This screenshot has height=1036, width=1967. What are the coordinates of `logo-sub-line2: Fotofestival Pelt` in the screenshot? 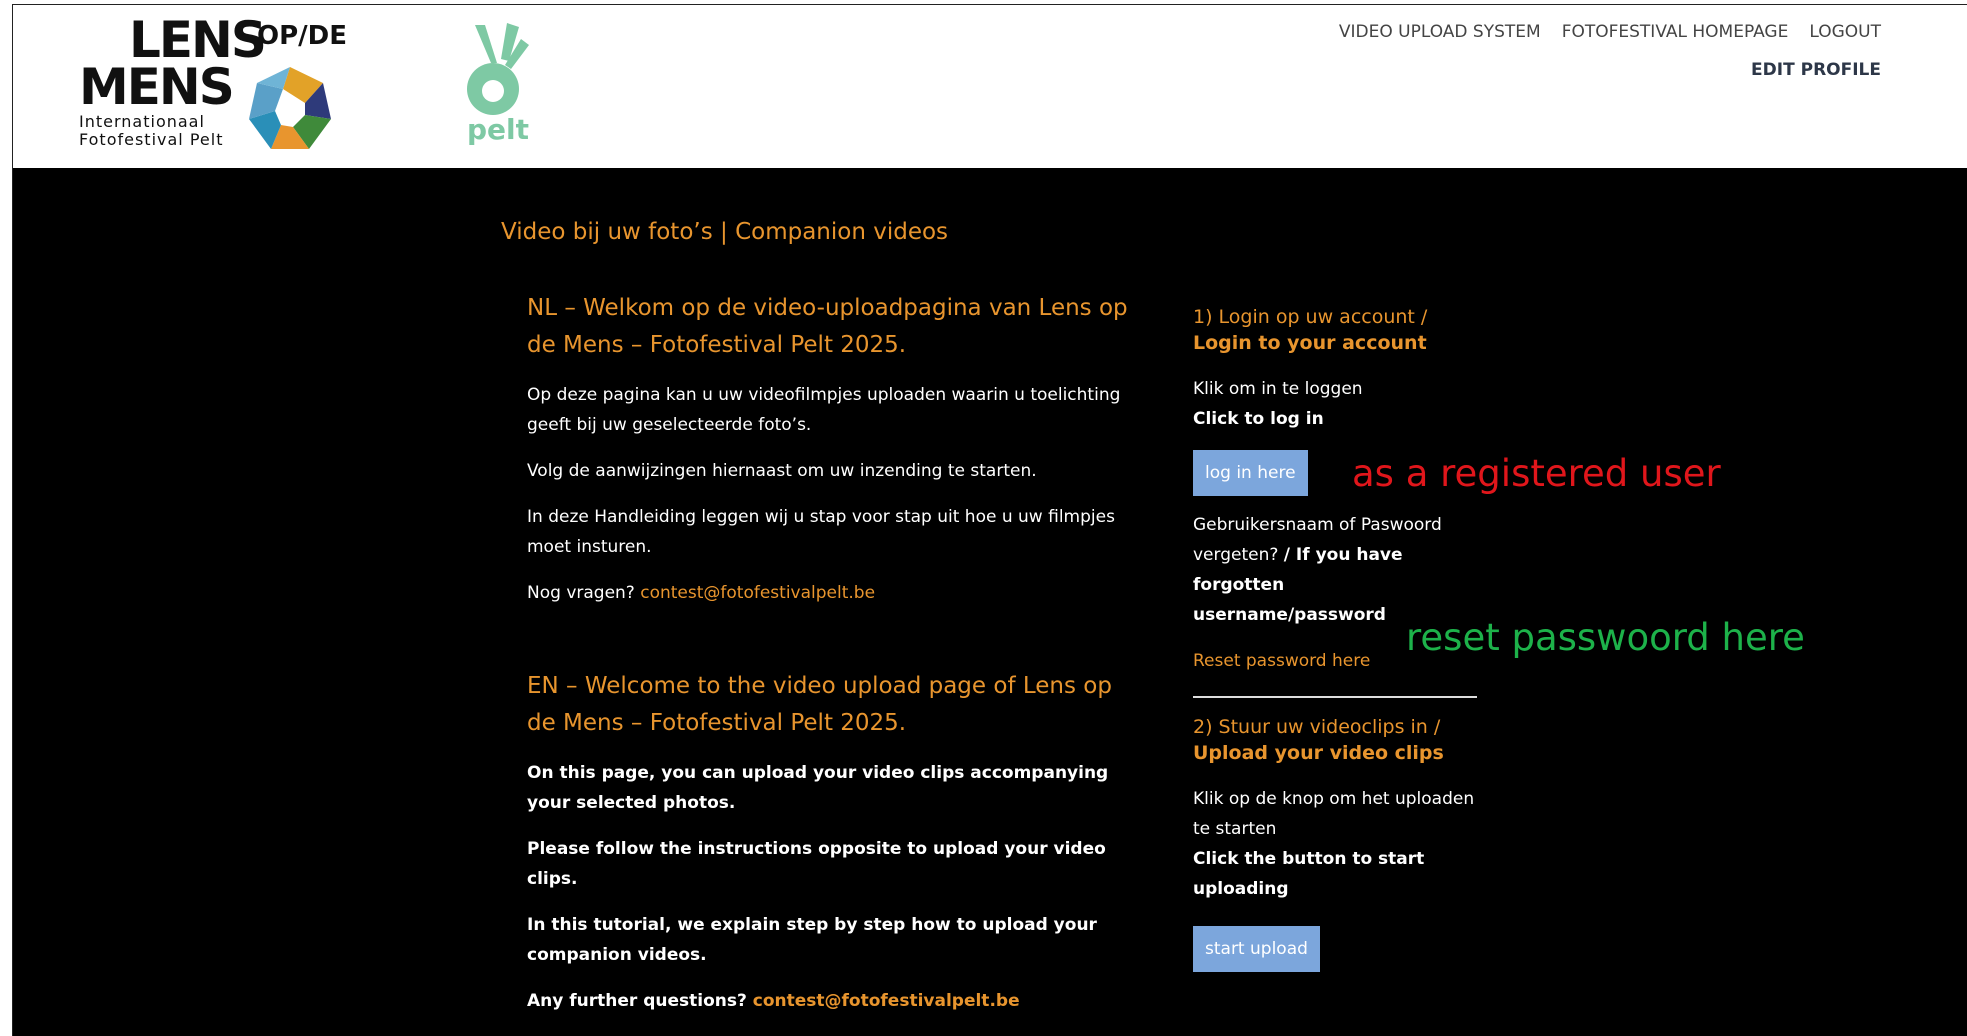 It's located at (151, 139).